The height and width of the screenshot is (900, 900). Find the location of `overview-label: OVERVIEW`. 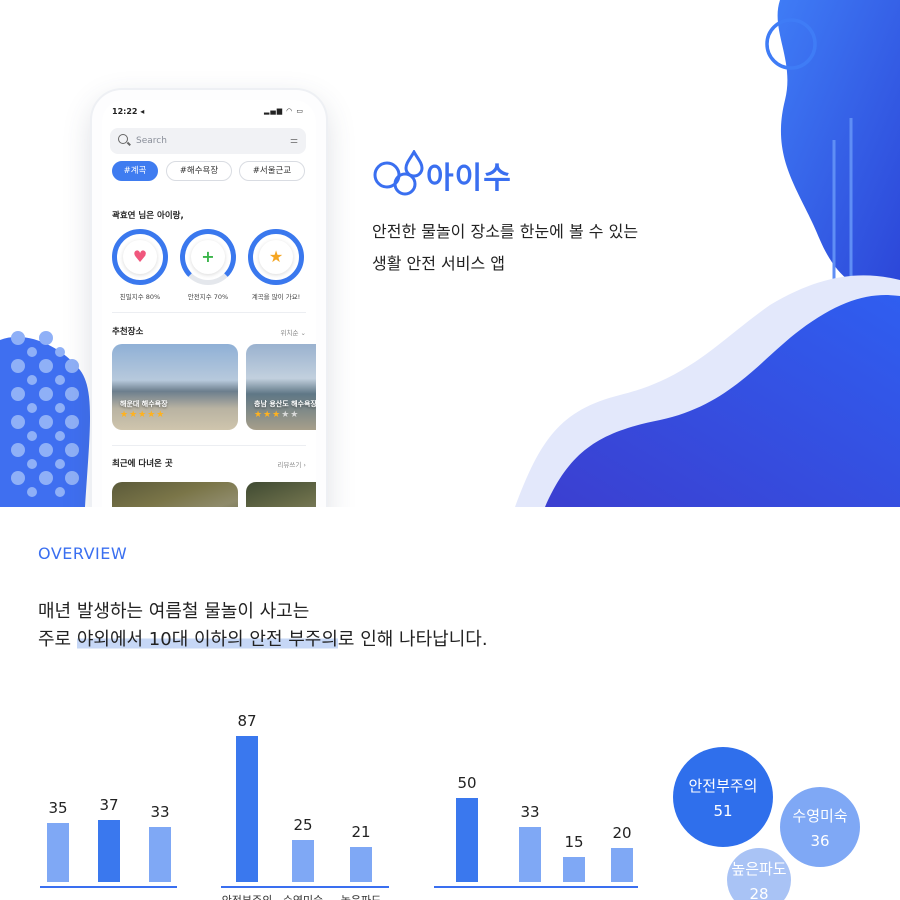

overview-label: OVERVIEW is located at coordinates (83, 553).